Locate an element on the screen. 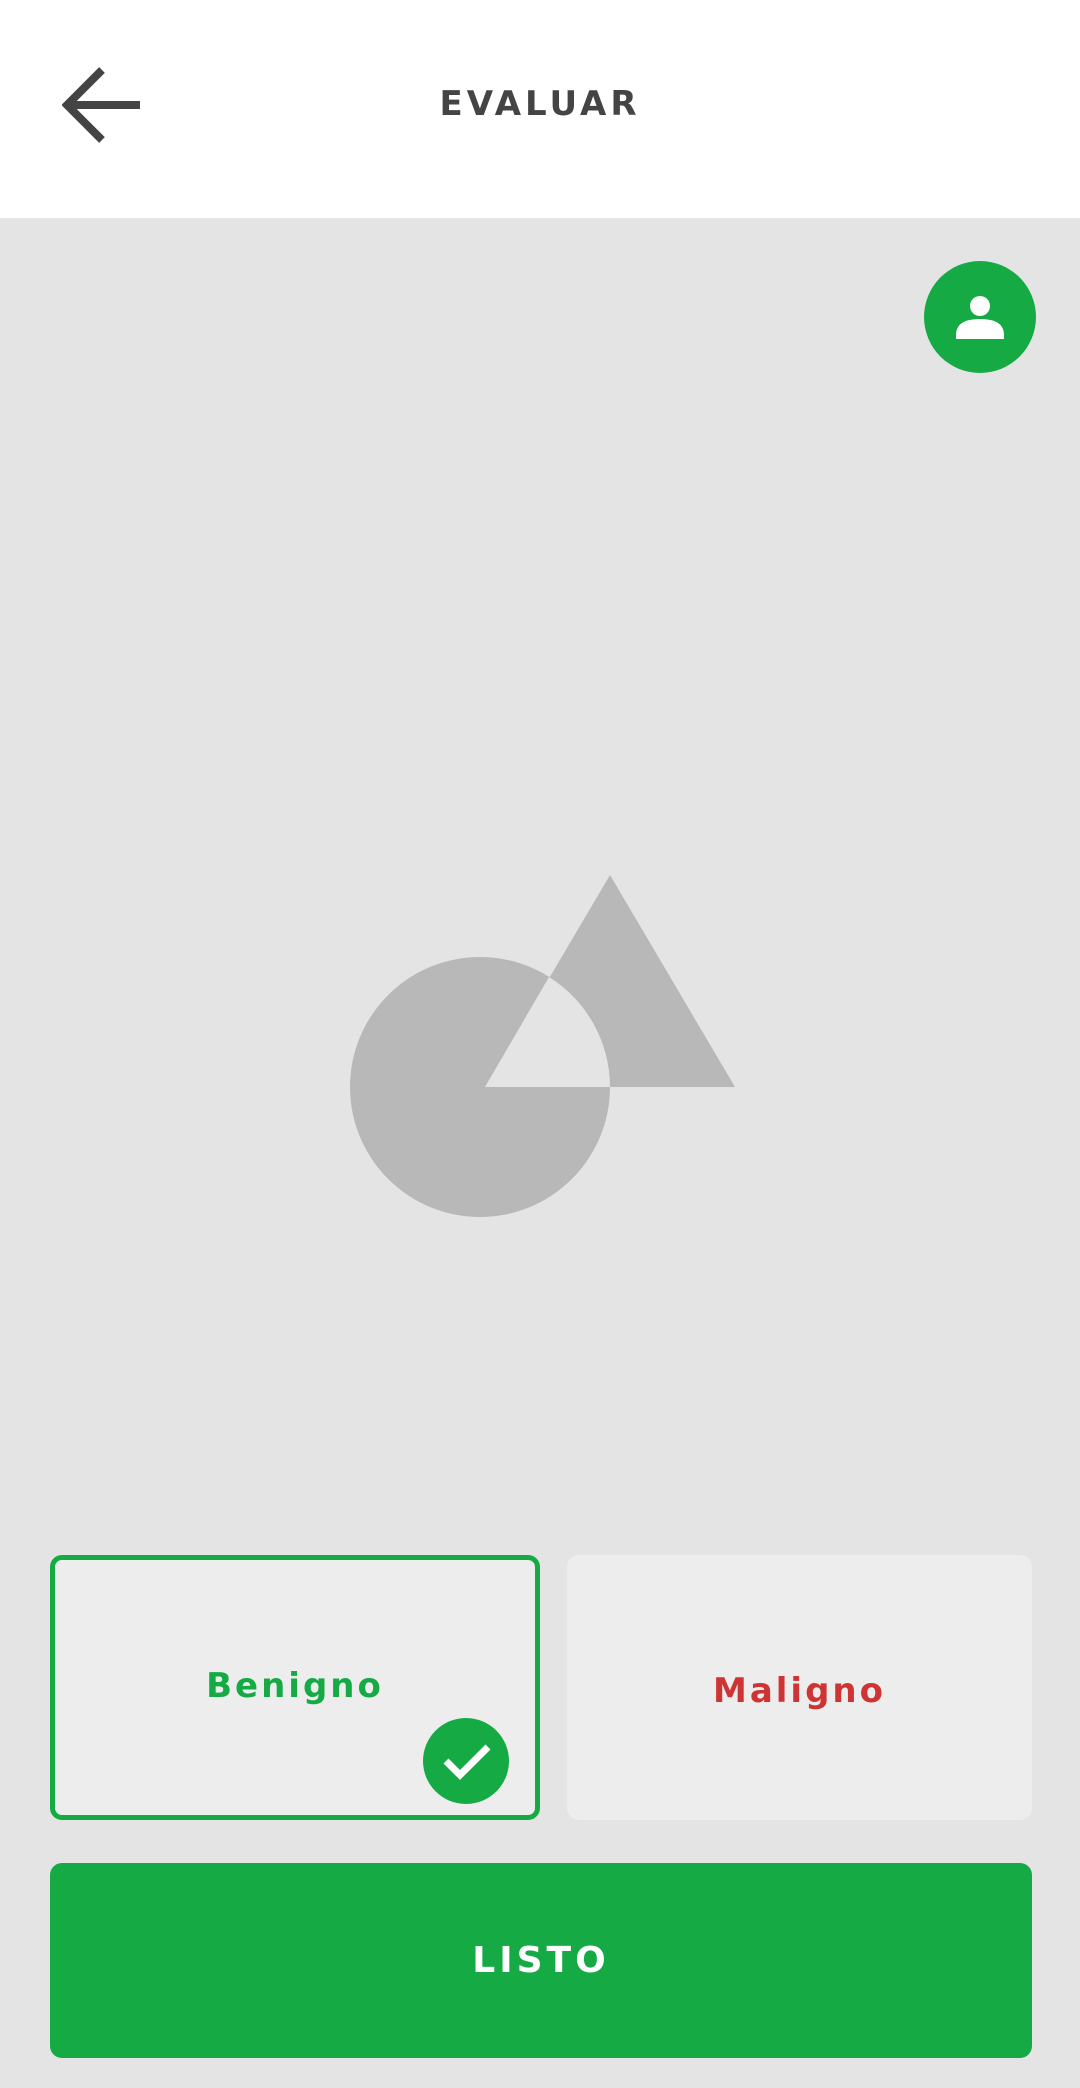 This screenshot has width=1080, height=2088. benign-label: Benigno is located at coordinates (295, 1685).